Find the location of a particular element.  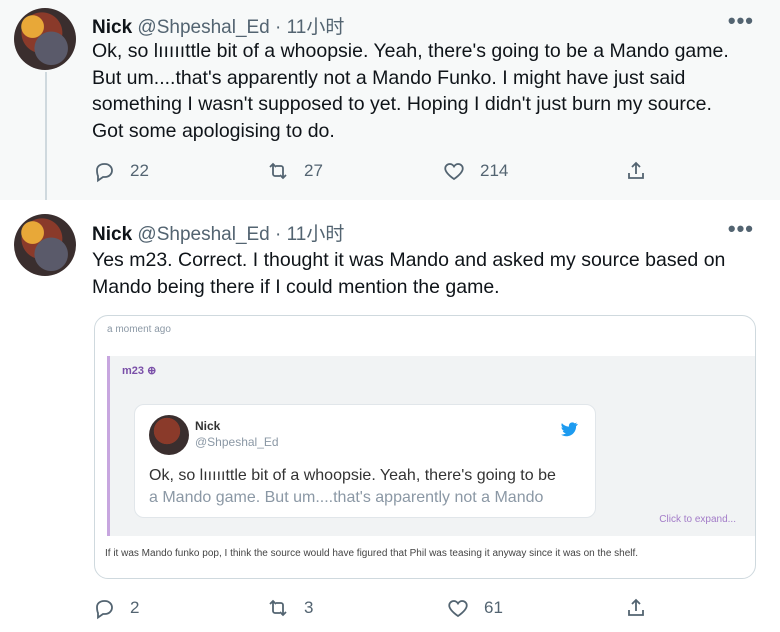

embedded-name: Nick is located at coordinates (208, 426).